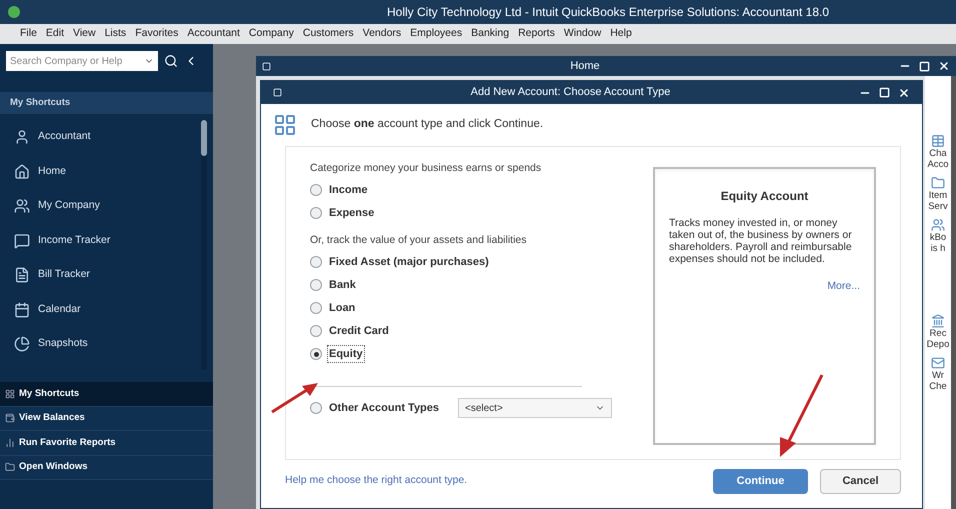  Describe the element at coordinates (583, 34) in the screenshot. I see `menu-item: Window` at that location.